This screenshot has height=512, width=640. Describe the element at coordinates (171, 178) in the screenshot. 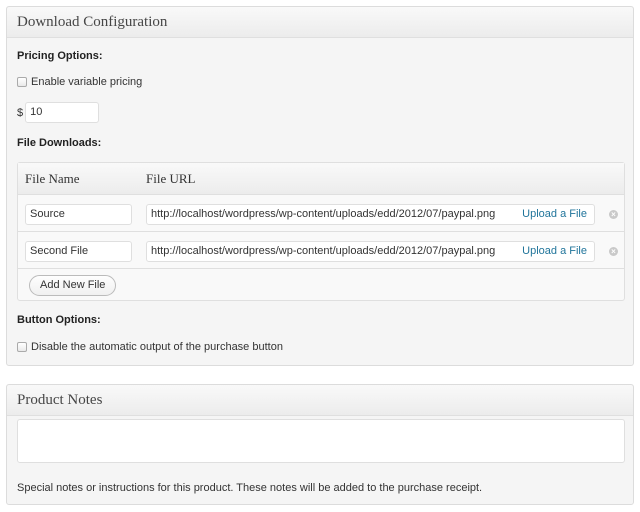

I see `column-header-file-url: File URL` at that location.